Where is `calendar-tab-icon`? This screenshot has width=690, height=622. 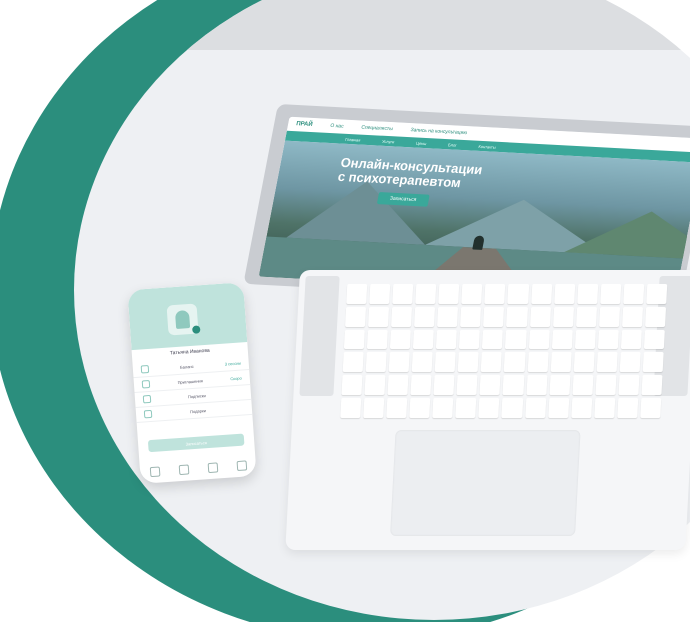 calendar-tab-icon is located at coordinates (183, 470).